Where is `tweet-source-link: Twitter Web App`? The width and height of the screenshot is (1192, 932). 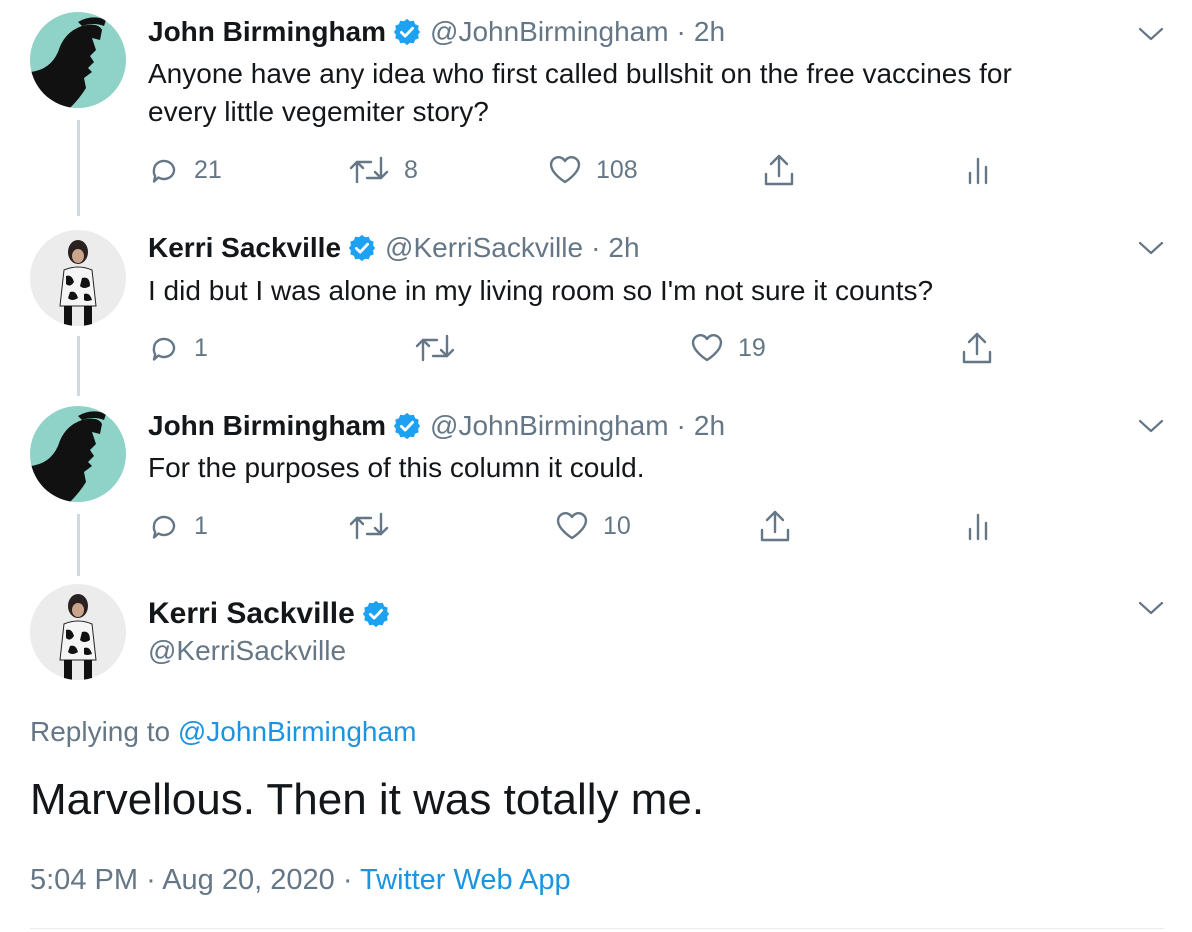 tweet-source-link: Twitter Web App is located at coordinates (465, 880).